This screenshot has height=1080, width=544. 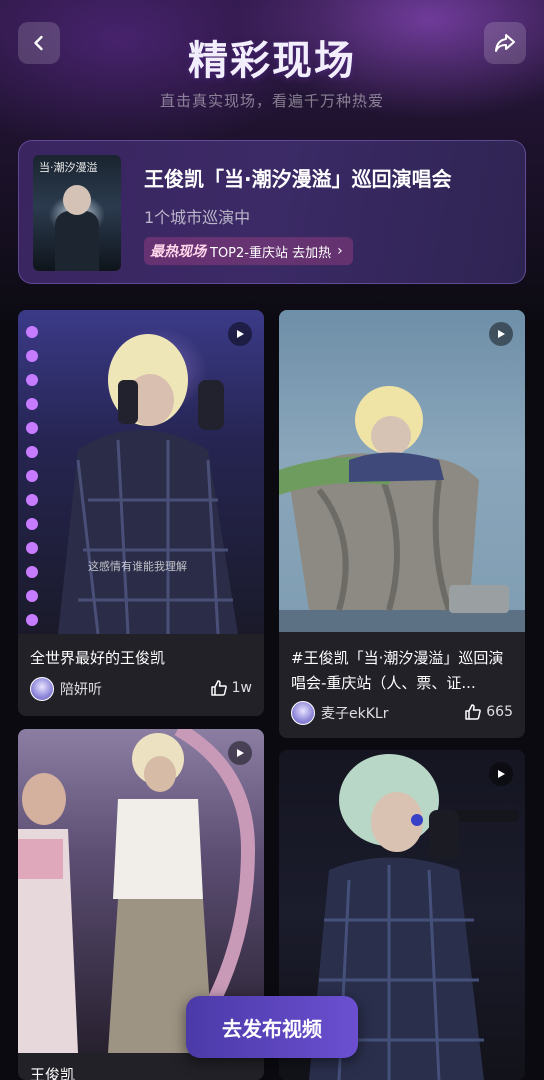 I want to click on video-thumbnail, so click(x=402, y=471).